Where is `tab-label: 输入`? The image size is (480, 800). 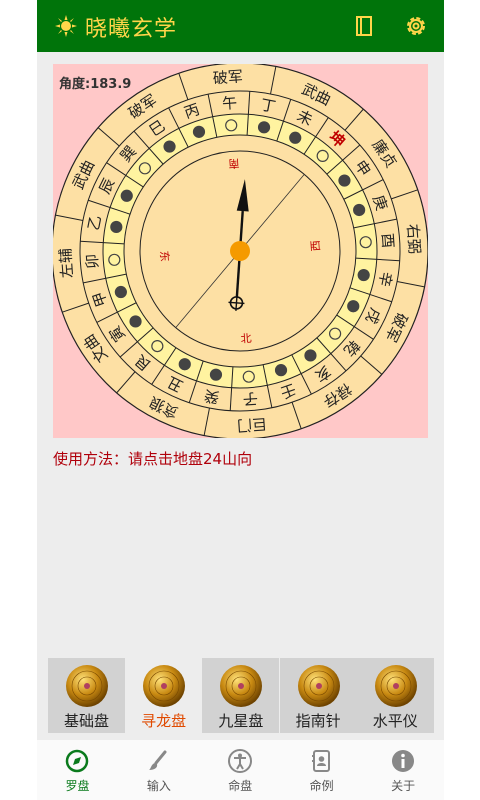
tab-label: 输入 is located at coordinates (158, 786).